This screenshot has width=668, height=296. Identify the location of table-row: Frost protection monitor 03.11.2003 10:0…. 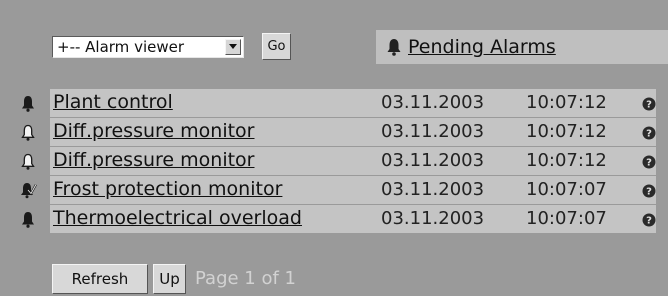
(342, 190).